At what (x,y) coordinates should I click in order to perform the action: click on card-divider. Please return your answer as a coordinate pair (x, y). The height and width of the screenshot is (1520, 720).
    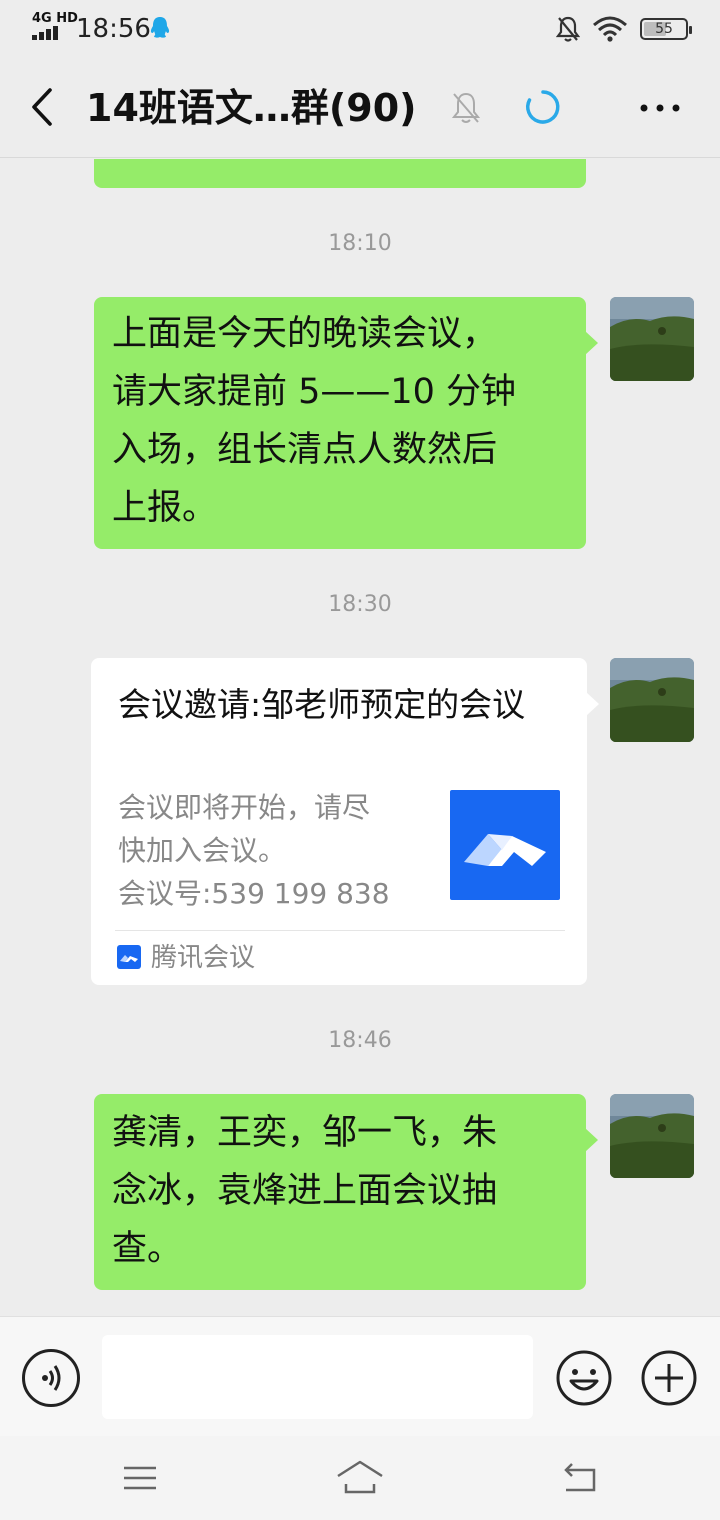
    Looking at the image, I should click on (340, 930).